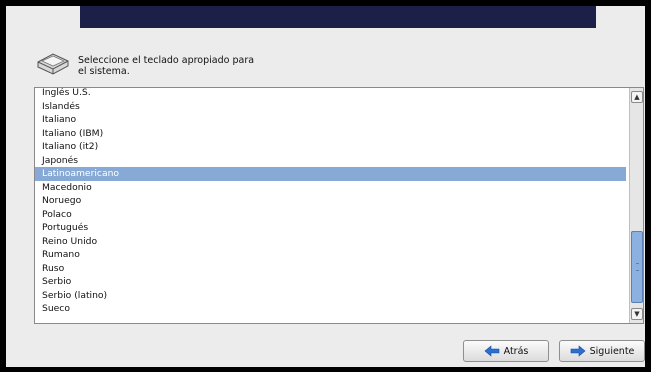 This screenshot has width=651, height=372. Describe the element at coordinates (330, 134) in the screenshot. I see `list-item: Italiano (IBM)` at that location.